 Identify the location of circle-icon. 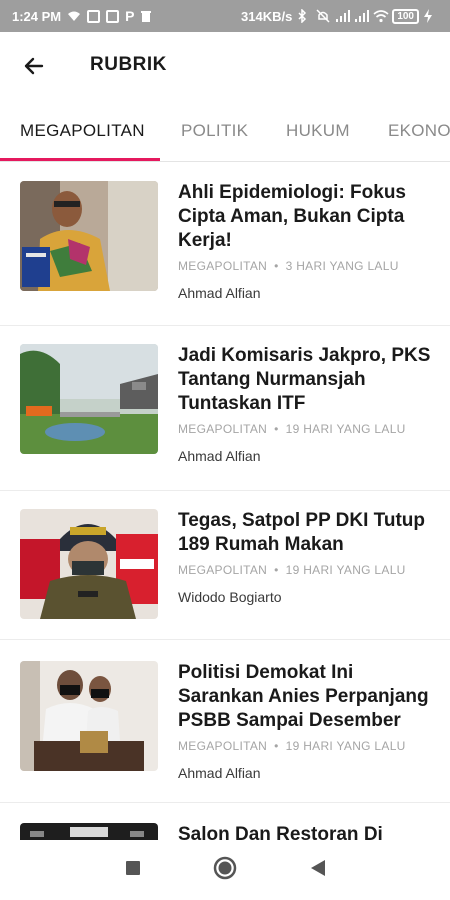
(225, 870).